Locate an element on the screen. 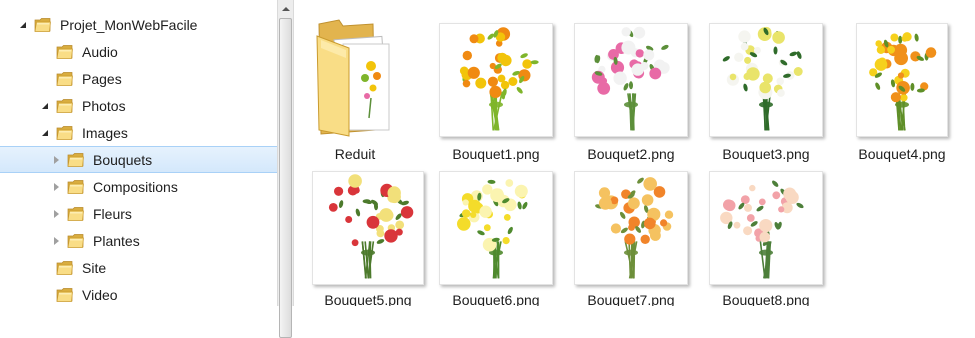 Image resolution: width=975 pixels, height=338 pixels. image-file-item: Bouquet7.png is located at coordinates (631, 238).